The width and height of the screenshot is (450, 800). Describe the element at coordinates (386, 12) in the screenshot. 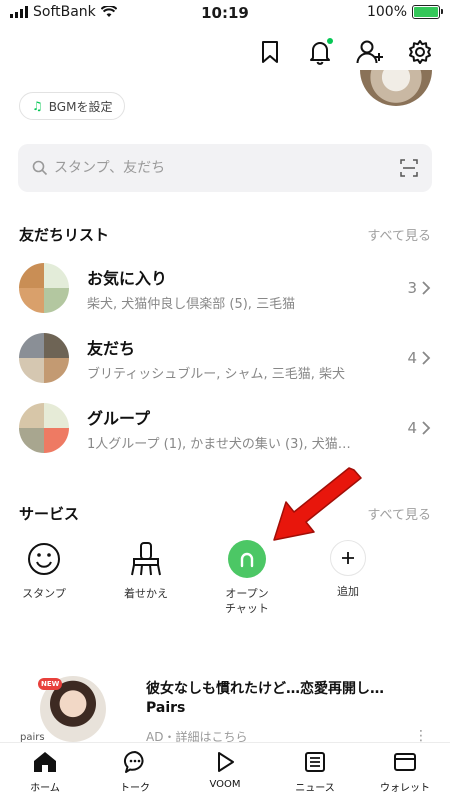

I see `battery-percent: 100%` at that location.